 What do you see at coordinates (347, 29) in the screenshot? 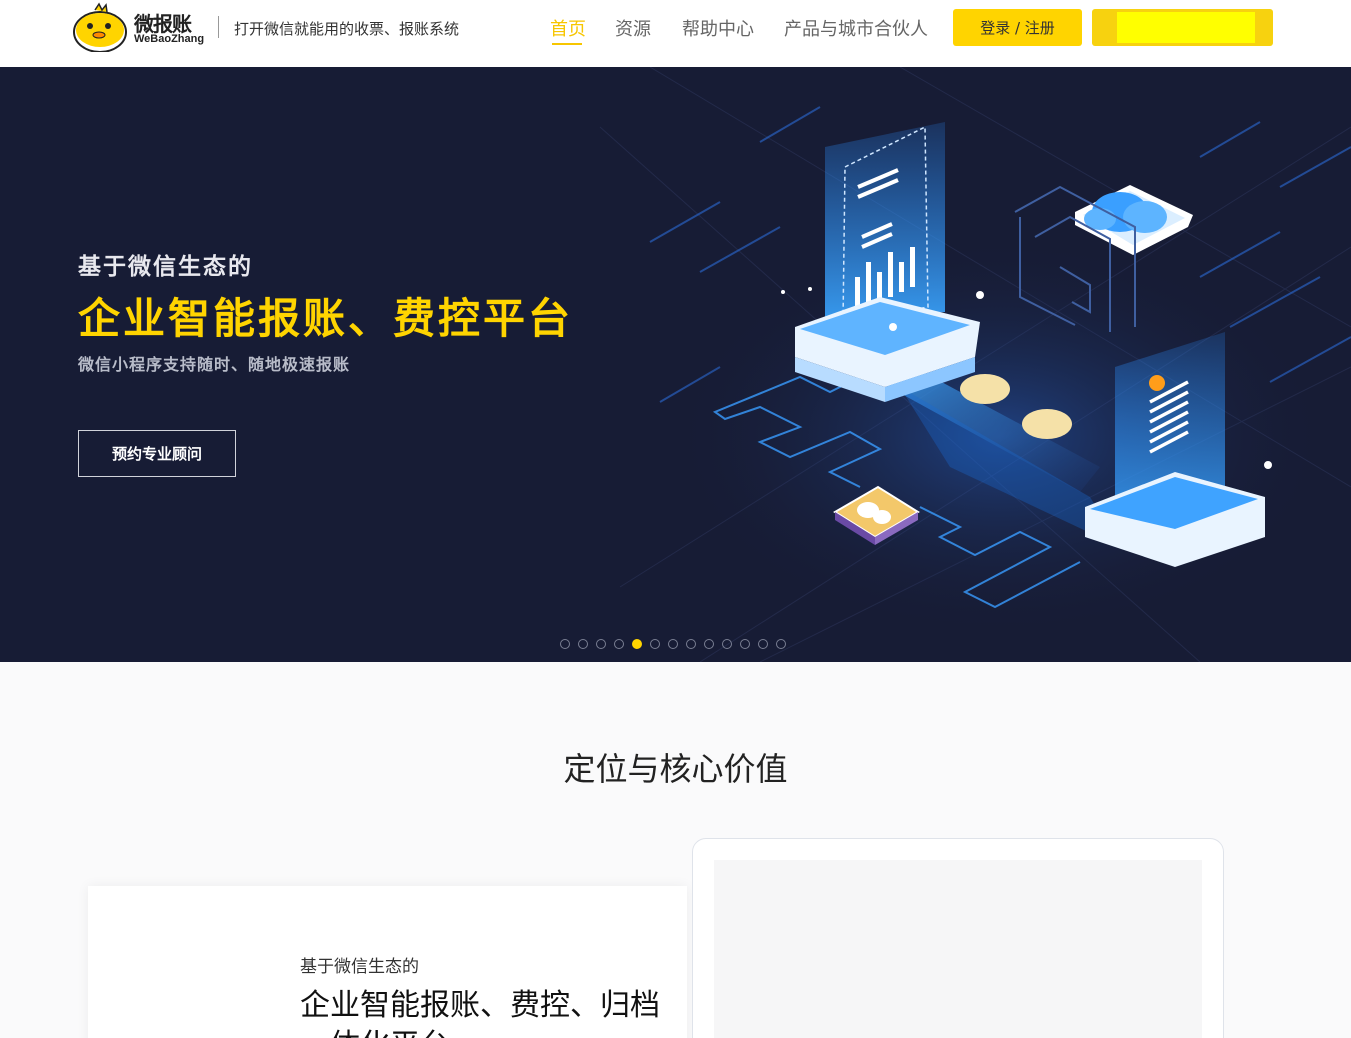
I see `tagline: 打开微信就能用的收票、报账系统` at bounding box center [347, 29].